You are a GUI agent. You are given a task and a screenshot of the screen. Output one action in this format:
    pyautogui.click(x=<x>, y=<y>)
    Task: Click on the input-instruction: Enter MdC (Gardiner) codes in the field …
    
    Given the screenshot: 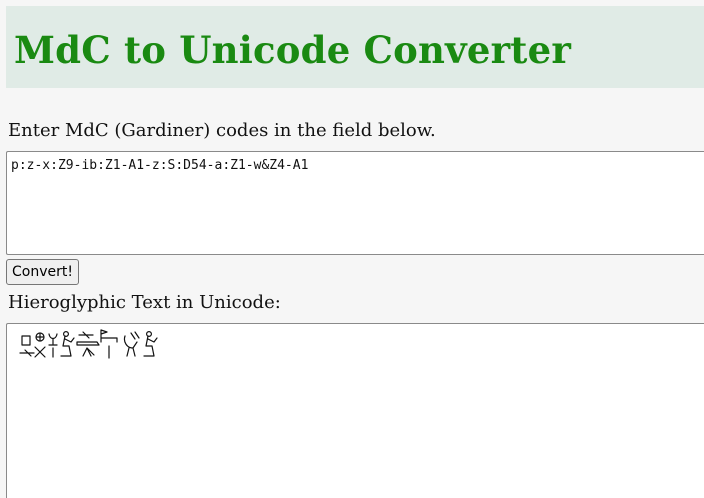 What is the action you would take?
    pyautogui.click(x=222, y=130)
    